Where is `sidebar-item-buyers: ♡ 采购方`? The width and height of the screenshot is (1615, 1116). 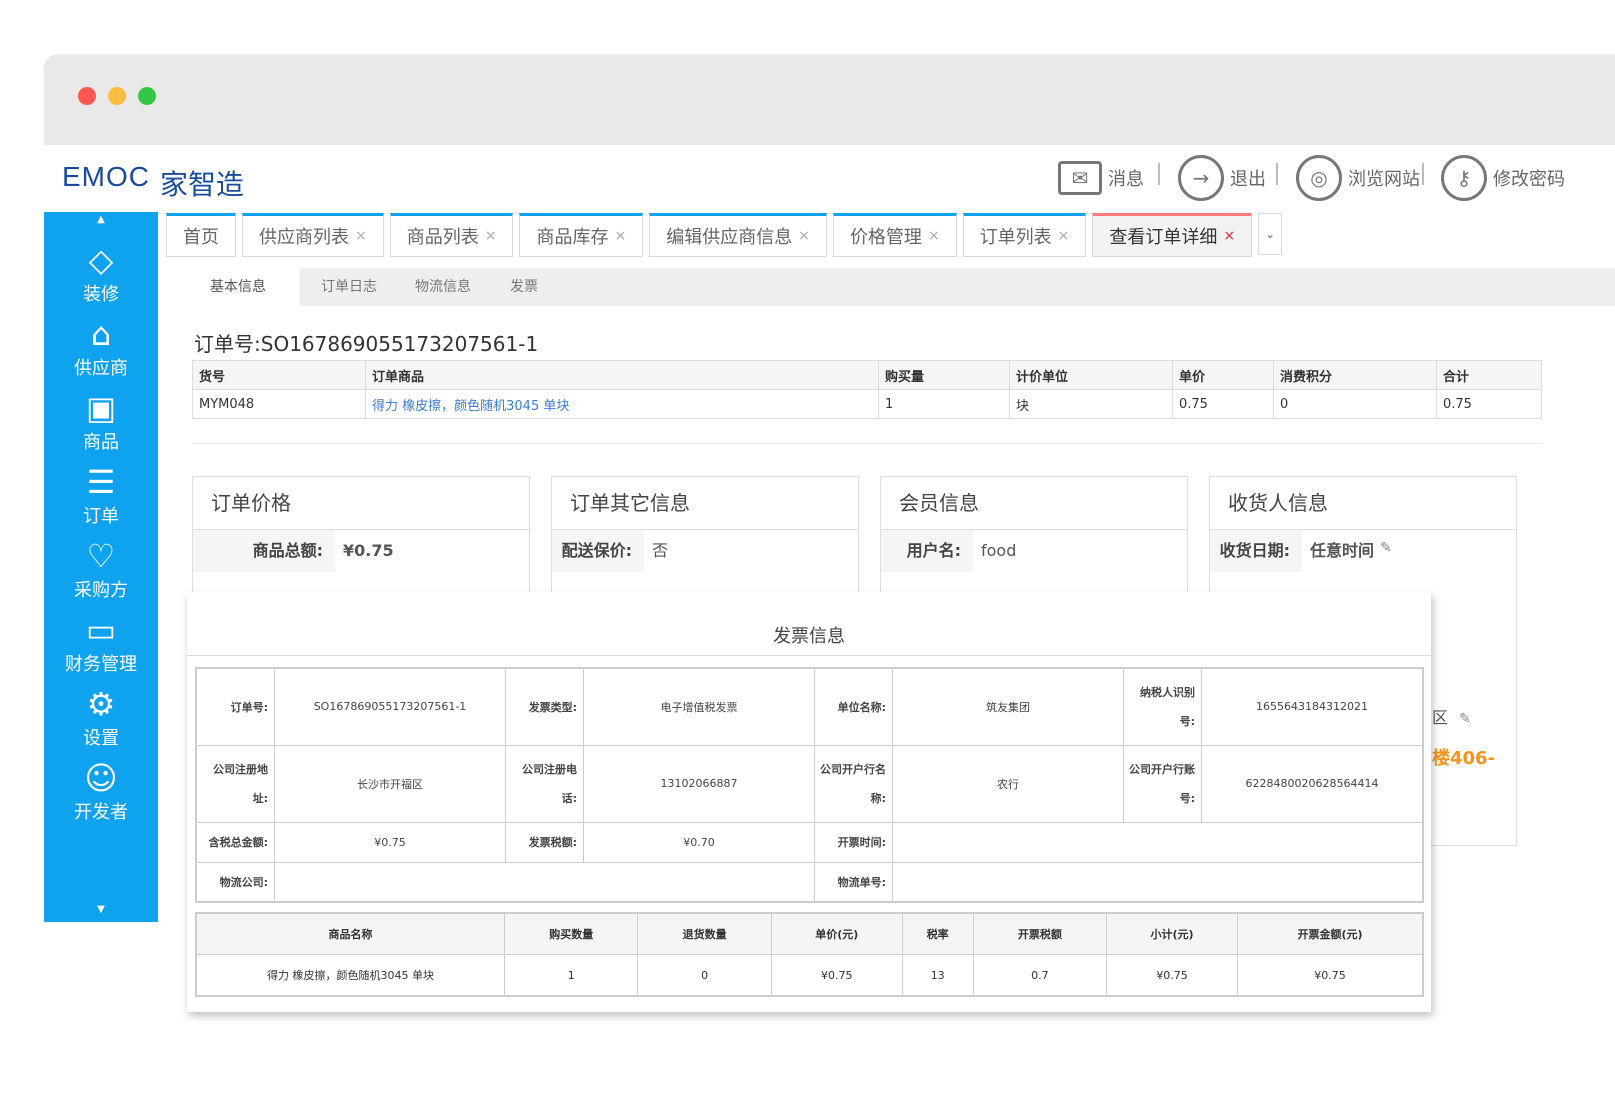
sidebar-item-buyers: ♡ 采购方 is located at coordinates (101, 569).